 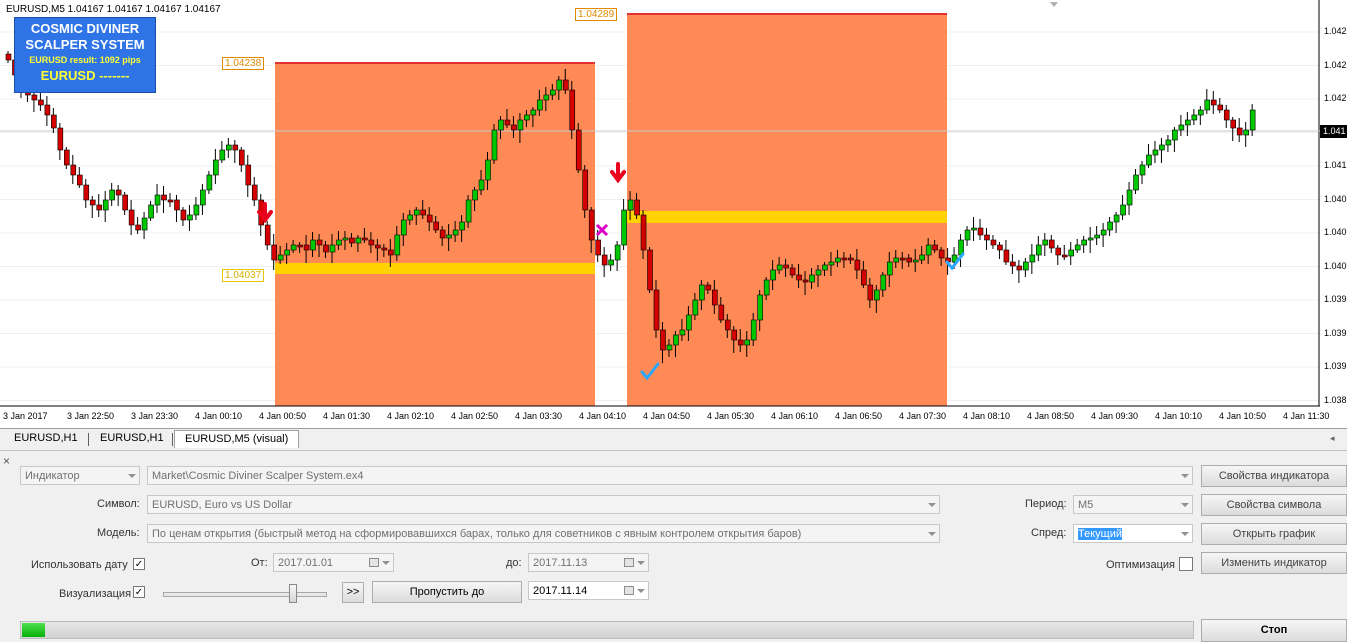 I want to click on optimization-label: Оптимизация, so click(x=1140, y=565).